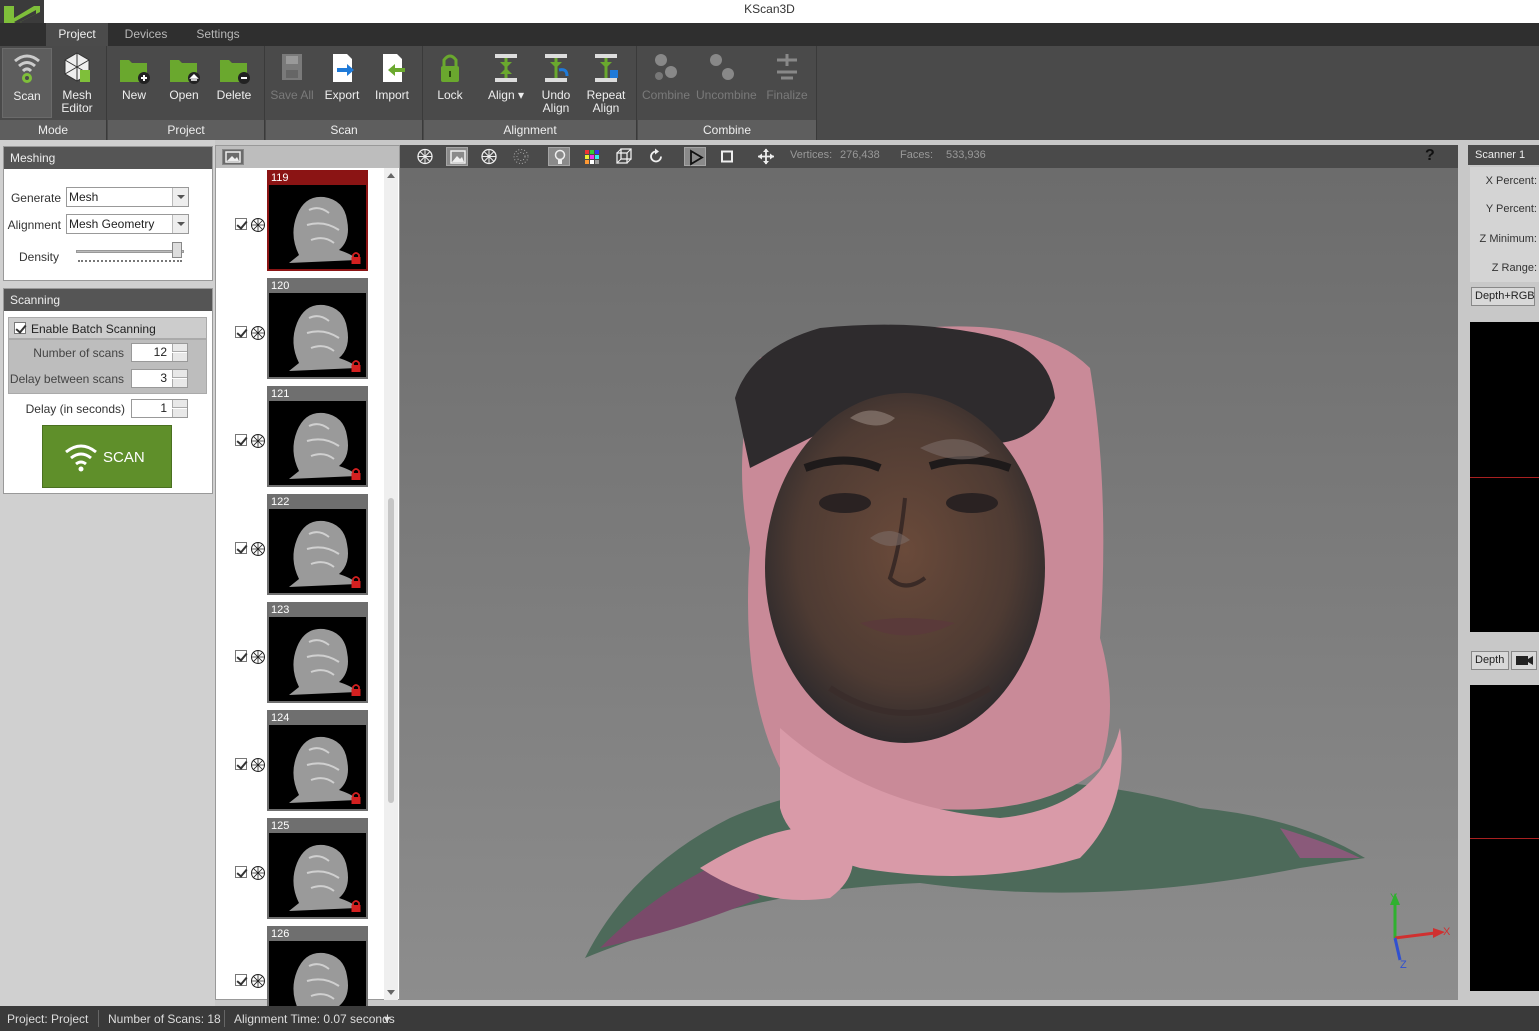  I want to click on scan-list-scrollbar, so click(391, 584).